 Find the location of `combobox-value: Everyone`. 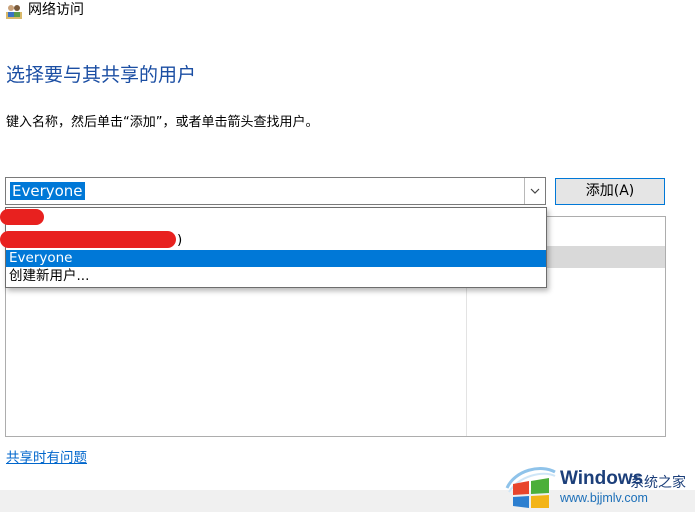

combobox-value: Everyone is located at coordinates (47, 191).